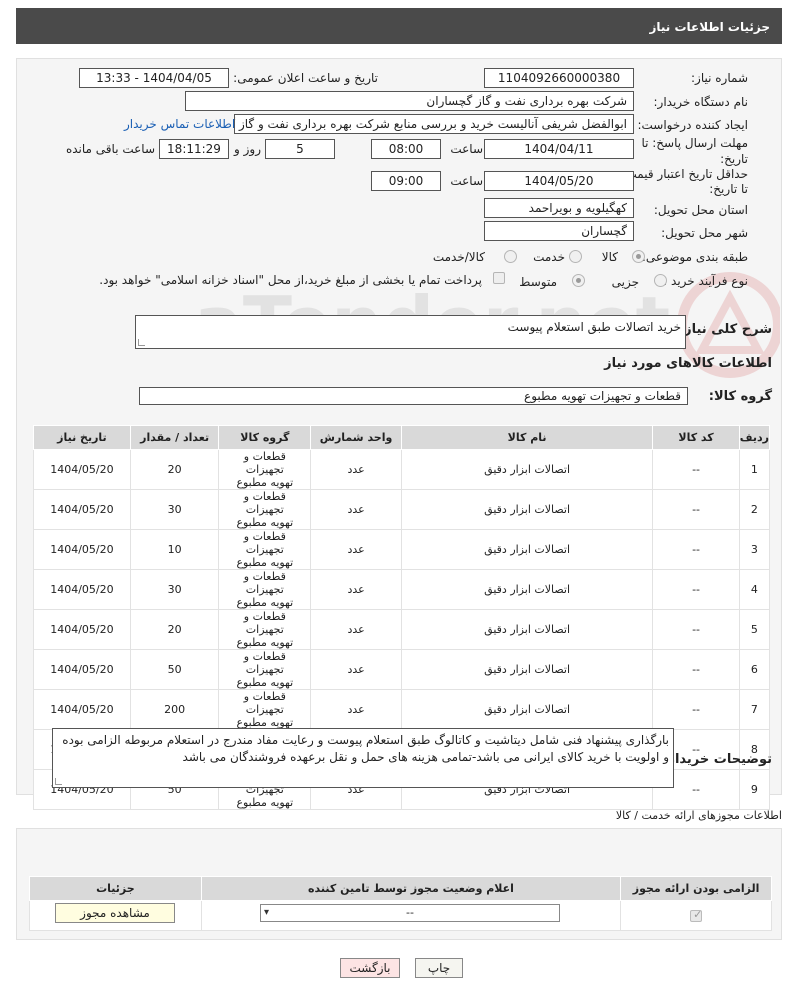  Describe the element at coordinates (717, 759) in the screenshot. I see `buyer-notes-label: توضیحات خریدار:` at that location.